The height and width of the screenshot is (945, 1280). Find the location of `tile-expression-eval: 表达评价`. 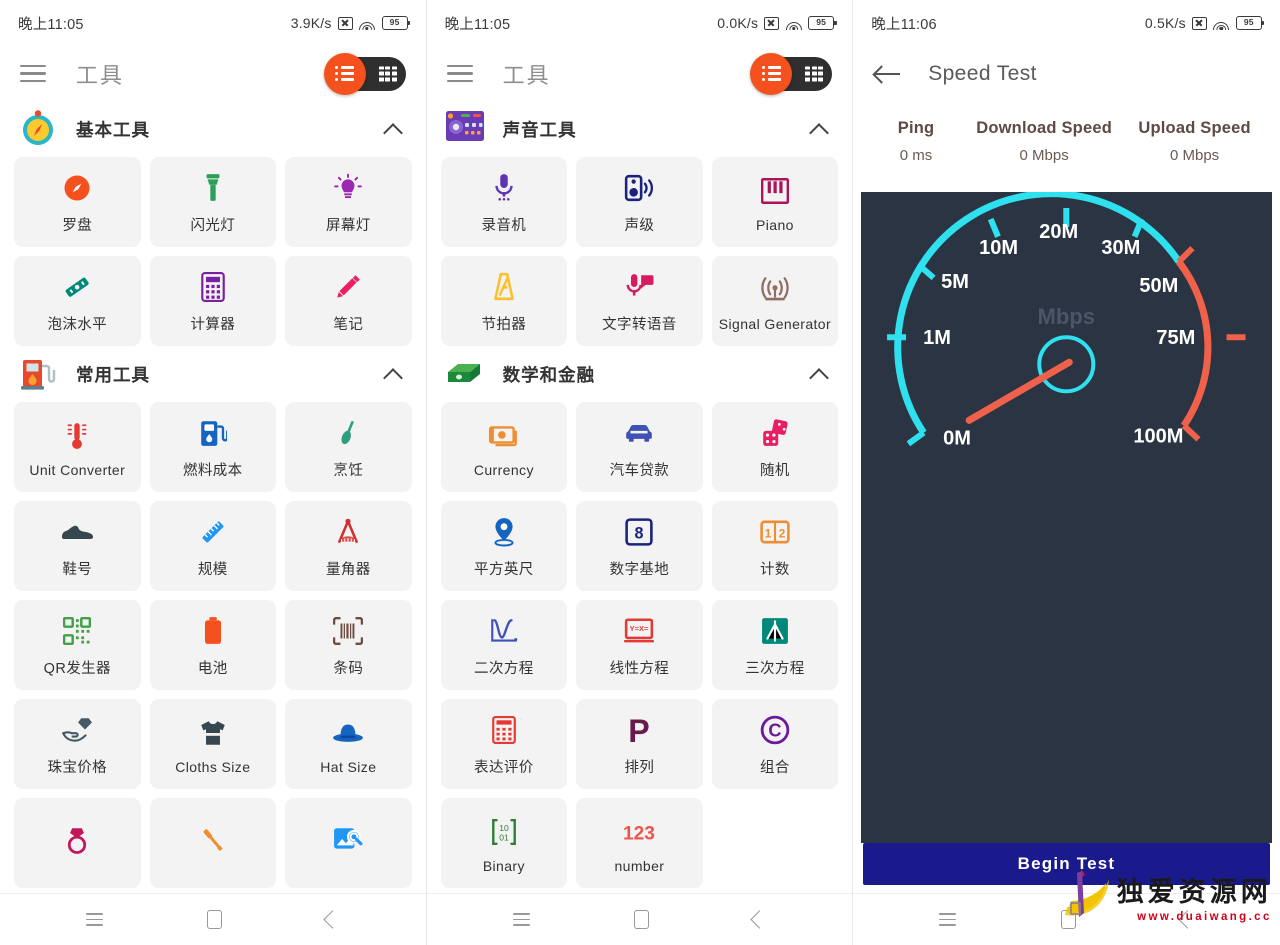

tile-expression-eval: 表达评价 is located at coordinates (504, 744).